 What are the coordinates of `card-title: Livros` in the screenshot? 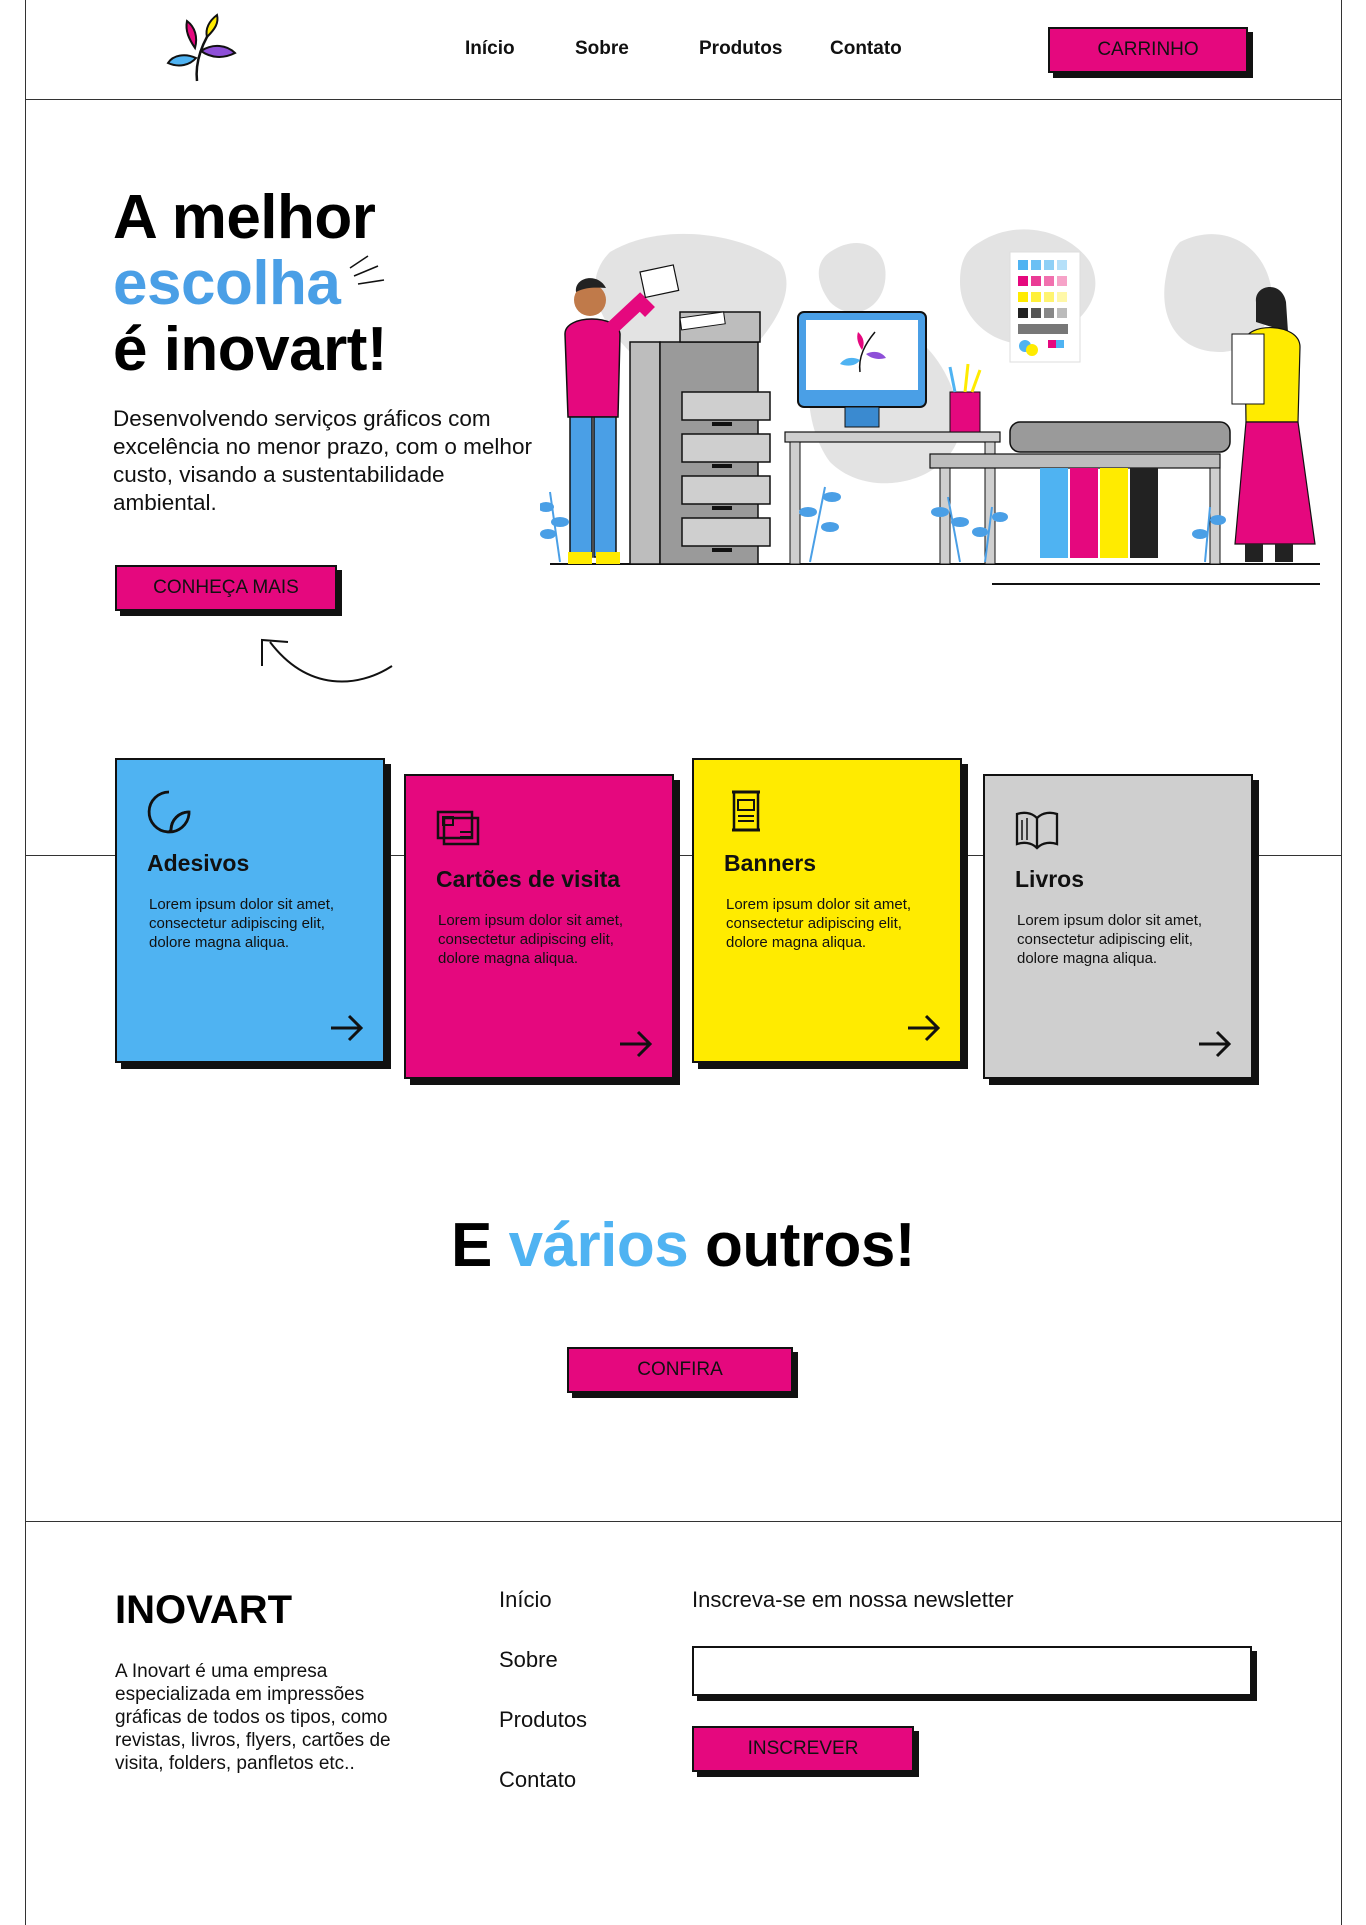 It's located at (1050, 879).